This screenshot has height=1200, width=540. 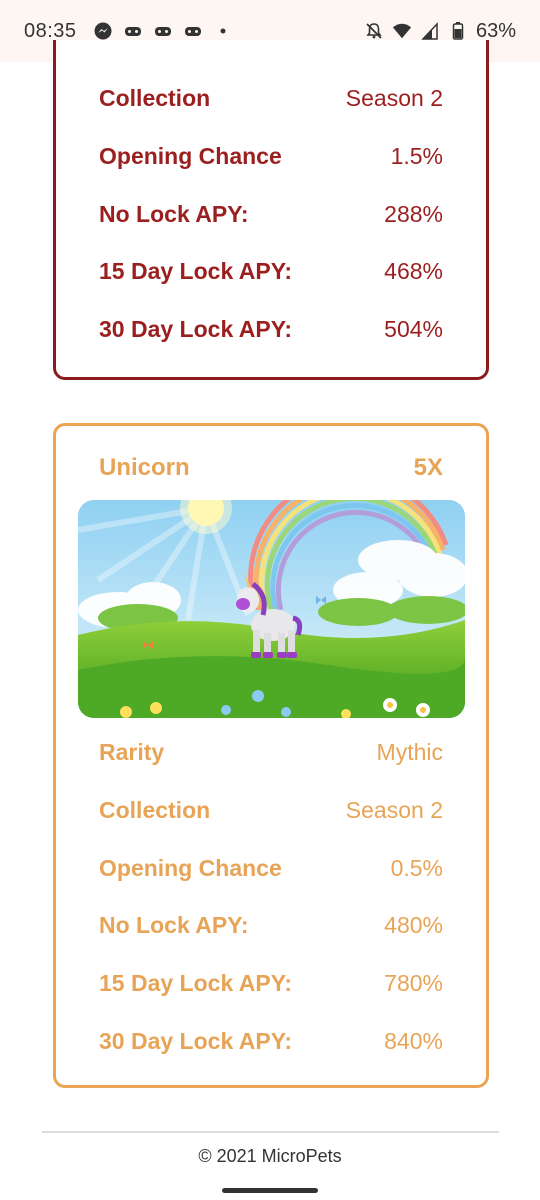 I want to click on footer-divider, so click(x=270, y=1132).